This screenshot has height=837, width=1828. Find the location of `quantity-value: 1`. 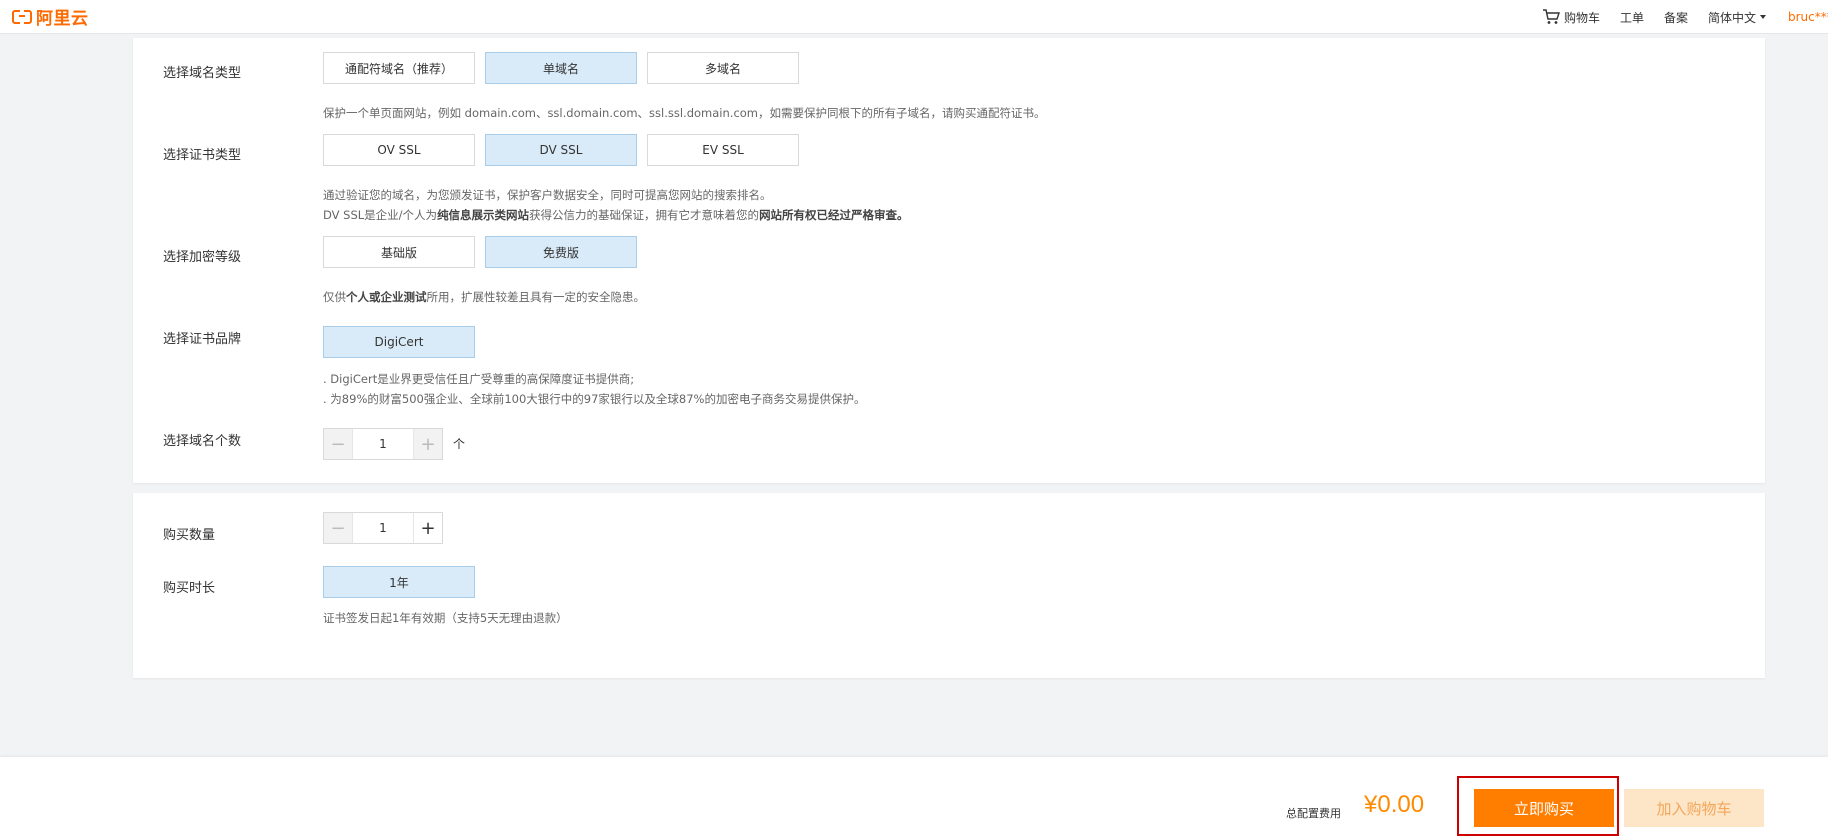

quantity-value: 1 is located at coordinates (383, 528).